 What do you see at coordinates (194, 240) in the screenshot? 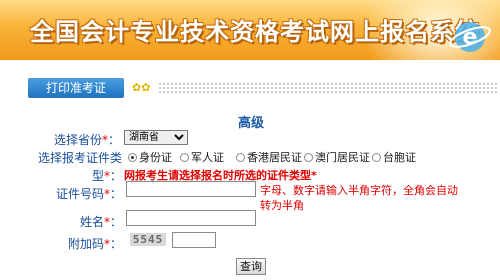
I see `captcha-input` at bounding box center [194, 240].